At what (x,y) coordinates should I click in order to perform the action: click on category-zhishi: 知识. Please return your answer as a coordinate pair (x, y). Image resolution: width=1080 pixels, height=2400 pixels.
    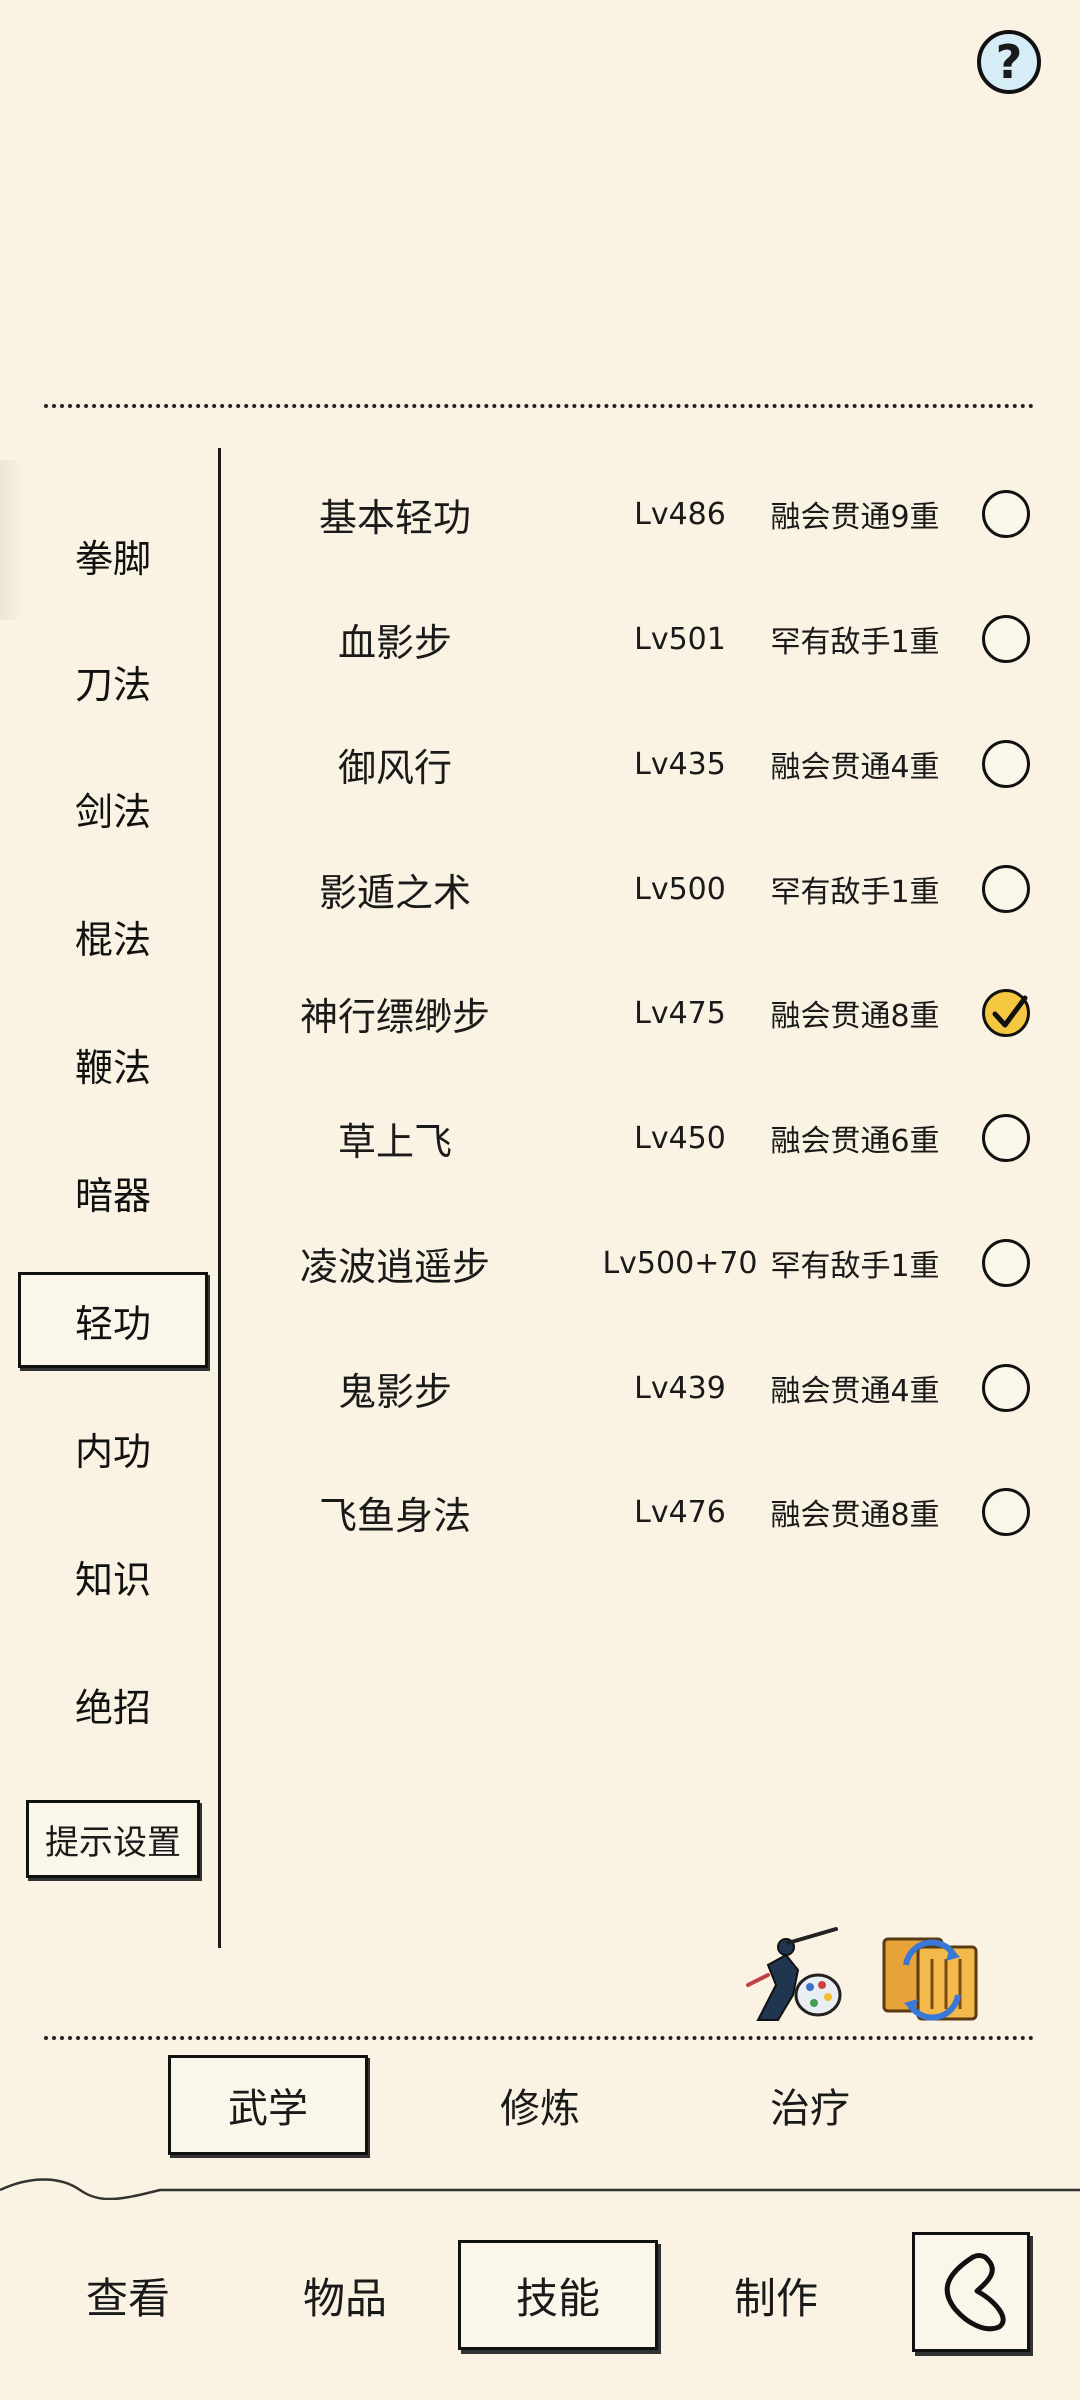
    Looking at the image, I should click on (113, 1576).